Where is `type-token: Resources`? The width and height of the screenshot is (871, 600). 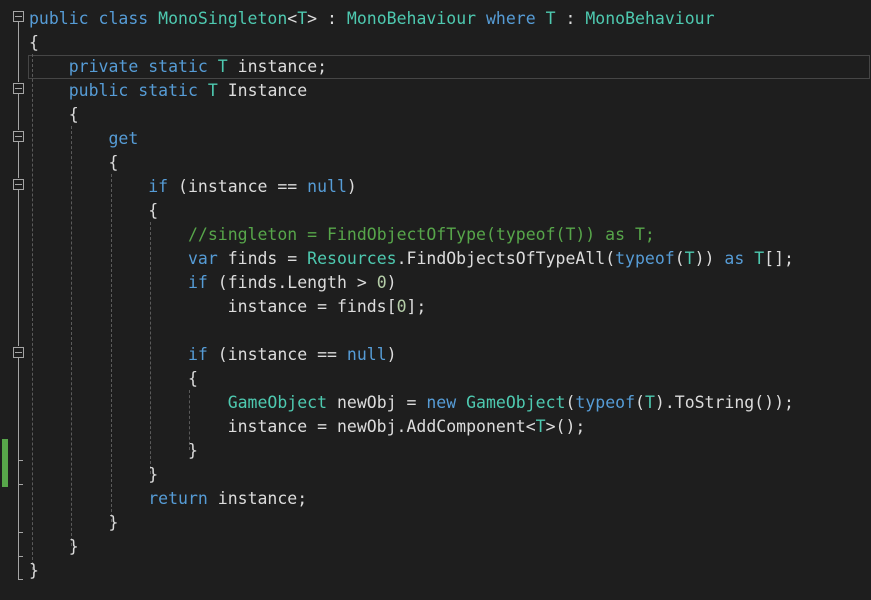 type-token: Resources is located at coordinates (352, 258).